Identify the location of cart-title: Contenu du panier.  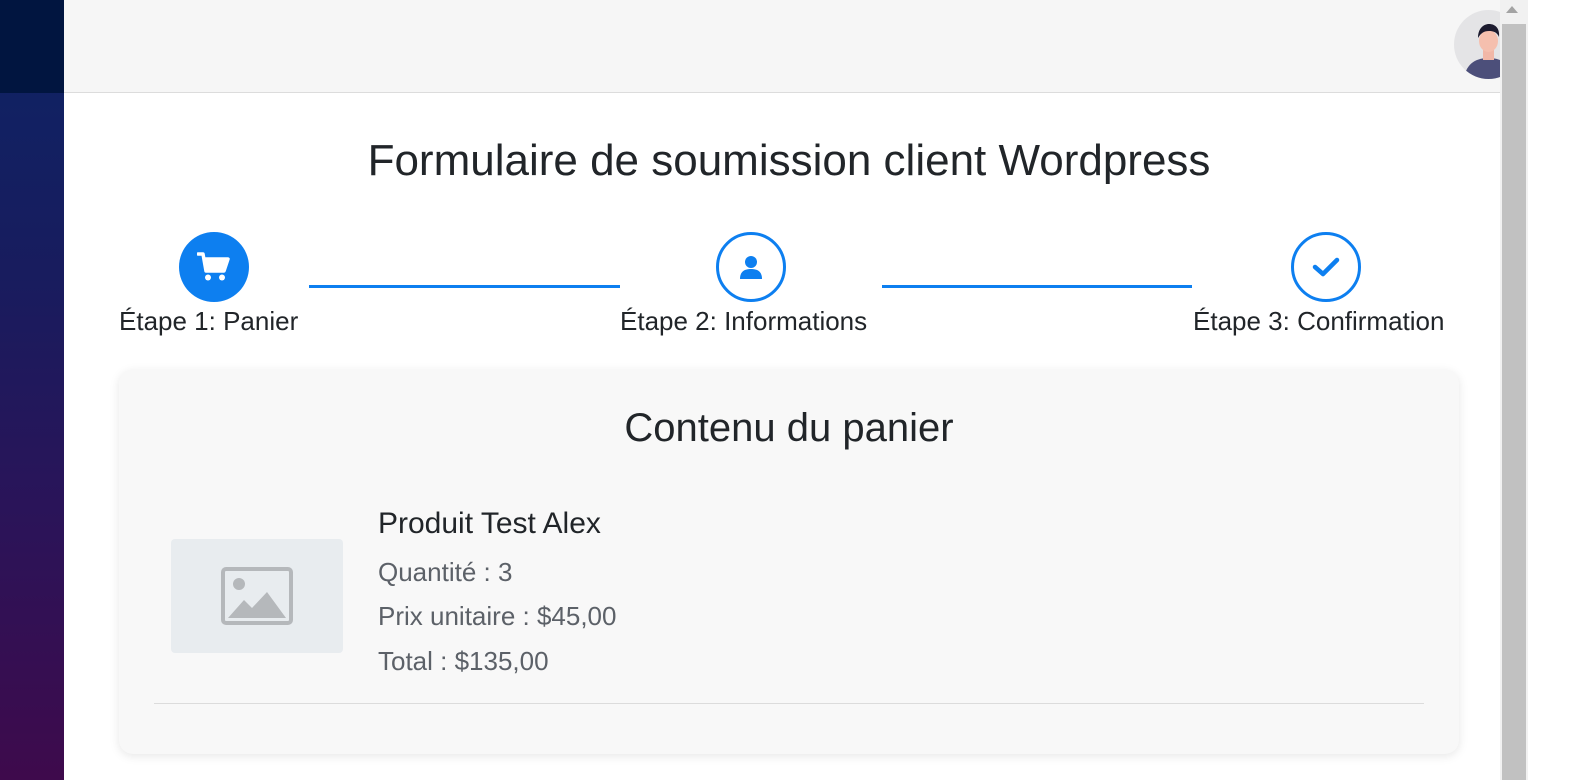
(789, 428).